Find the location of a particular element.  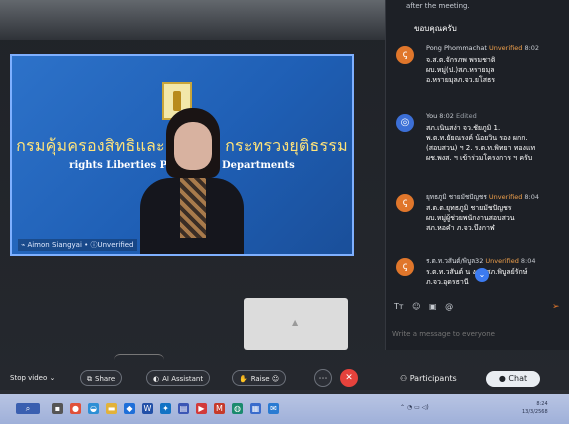

participants-button: ⚇ Participants is located at coordinates (428, 378).